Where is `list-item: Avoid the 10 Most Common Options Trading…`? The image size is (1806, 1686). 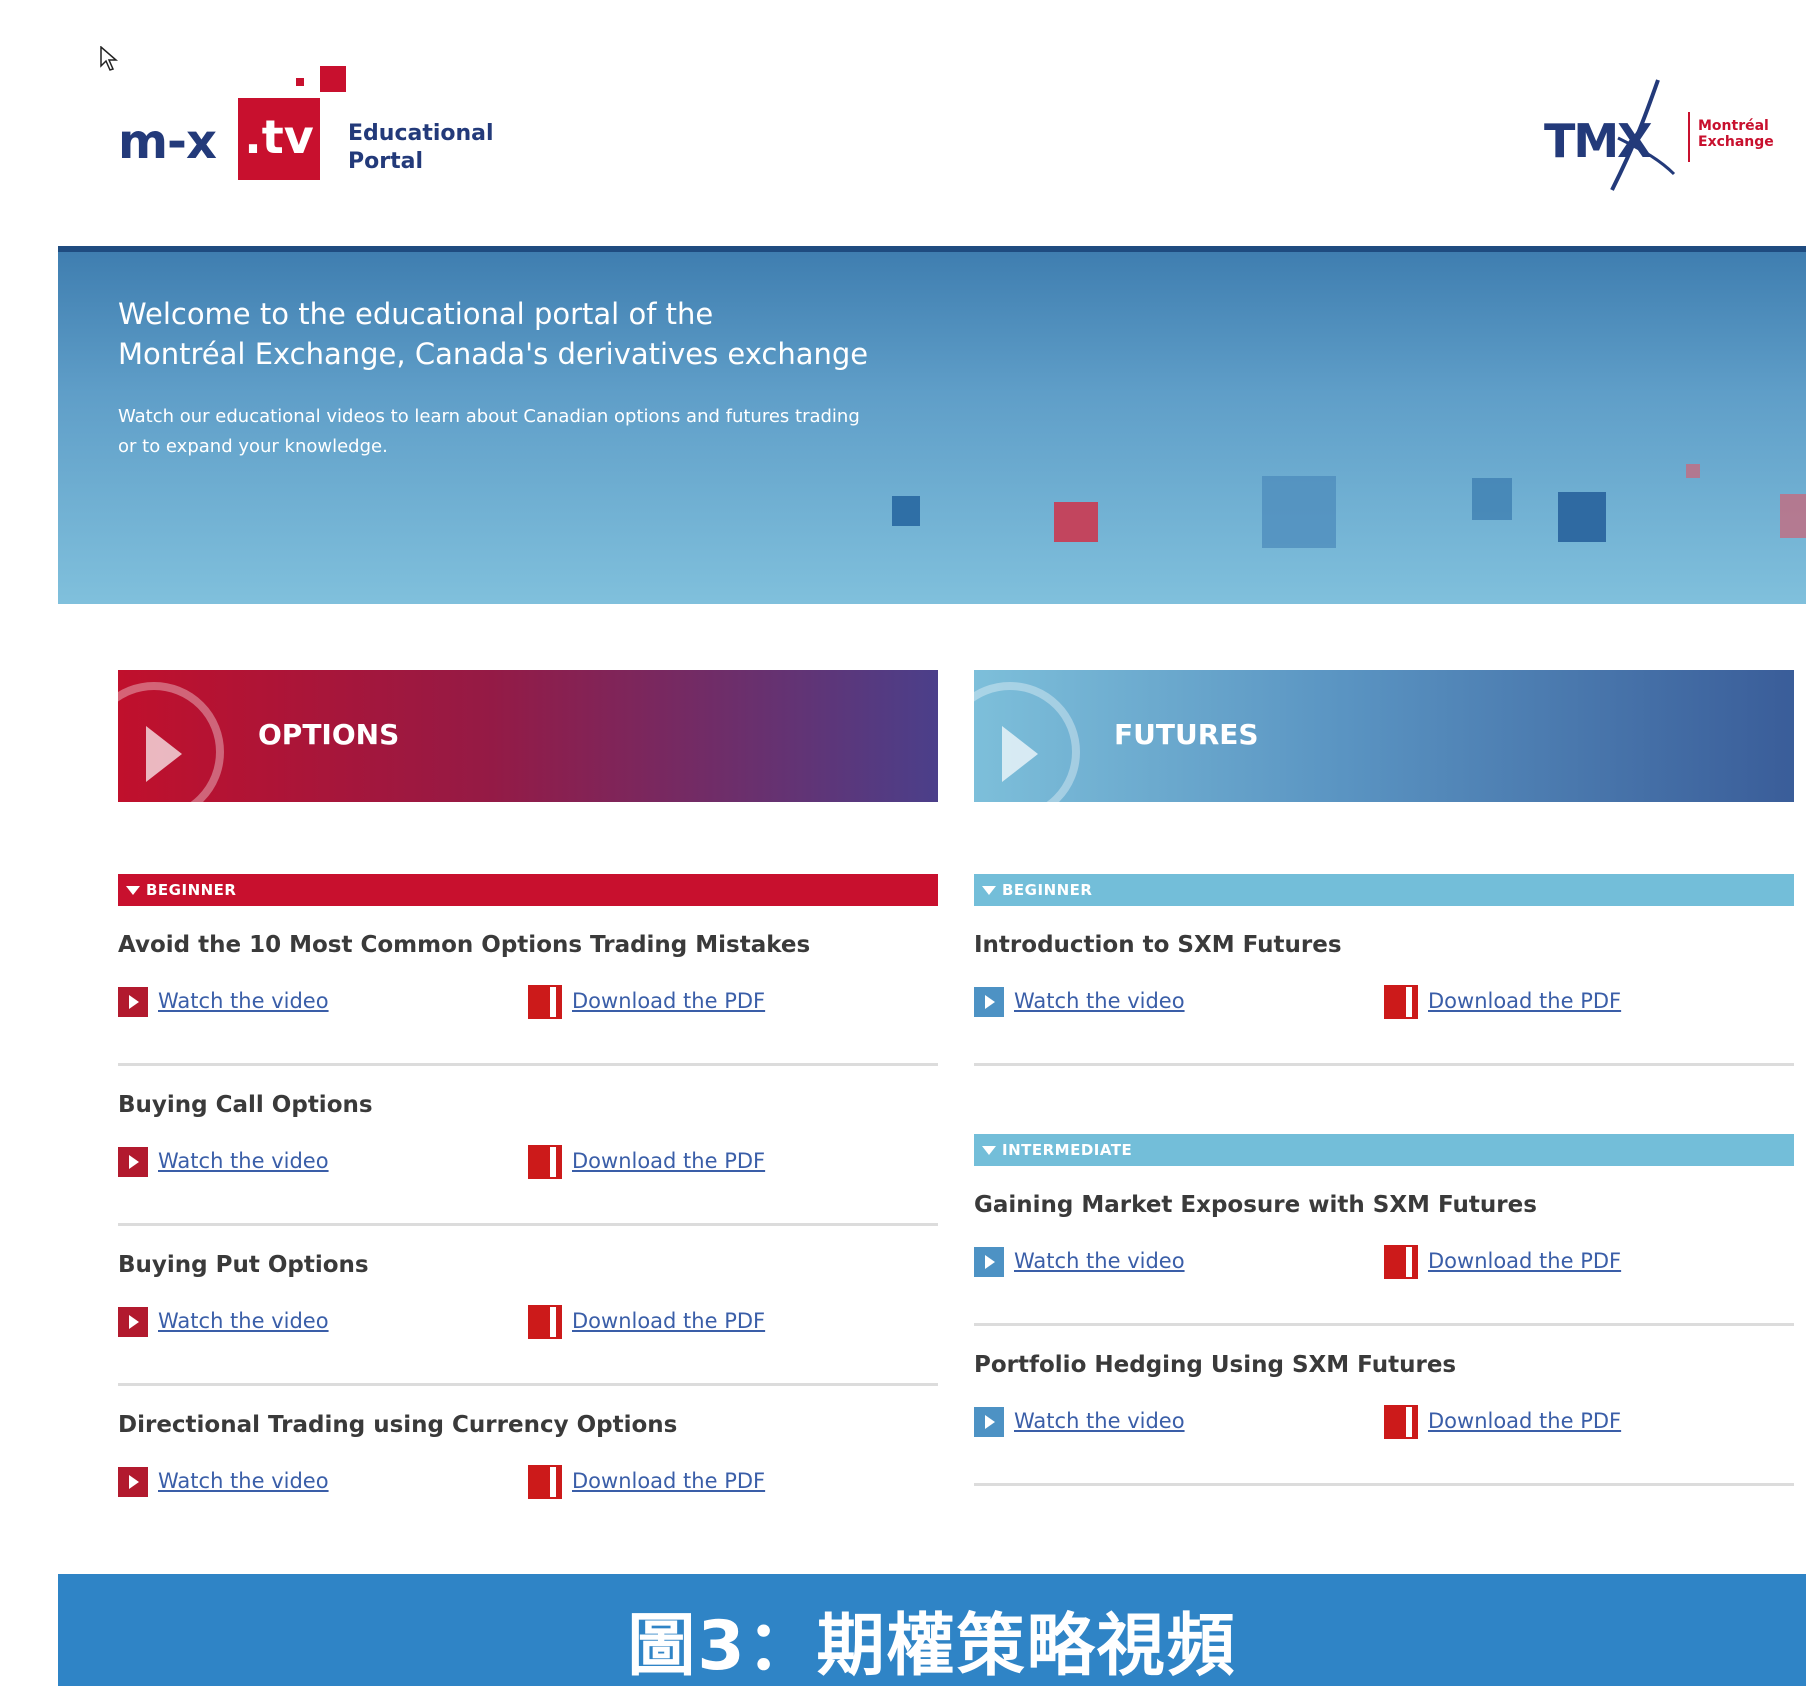
list-item: Avoid the 10 Most Common Options Trading… is located at coordinates (528, 986).